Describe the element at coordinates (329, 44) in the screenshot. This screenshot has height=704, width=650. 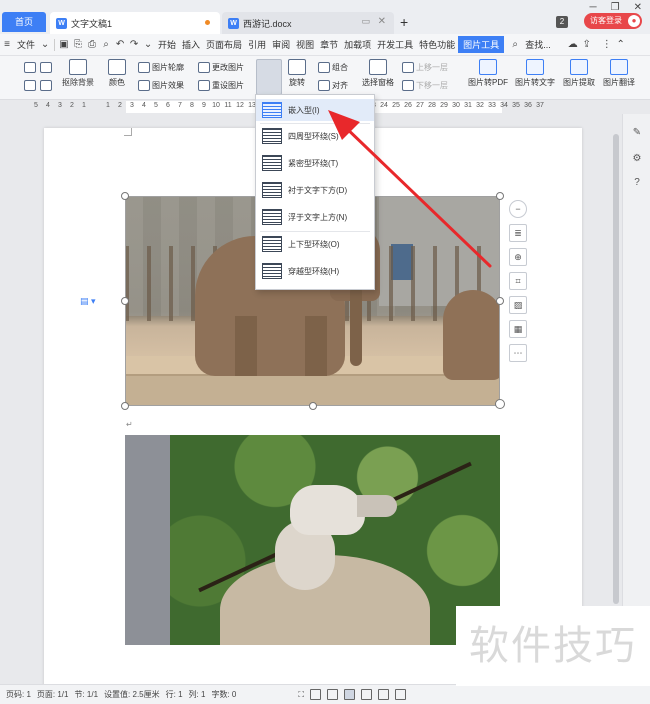
I see `menu-section: 章节` at that location.